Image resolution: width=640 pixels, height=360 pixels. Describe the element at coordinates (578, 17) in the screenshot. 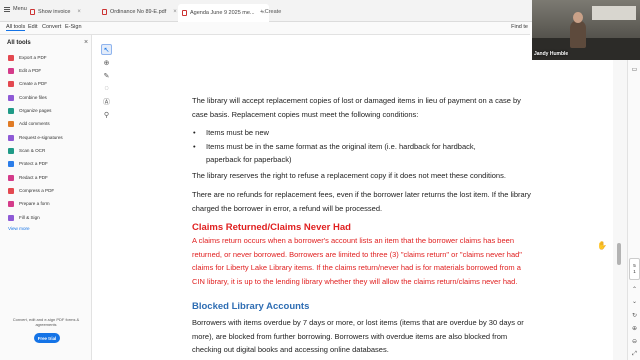

I see `webcam-head` at that location.